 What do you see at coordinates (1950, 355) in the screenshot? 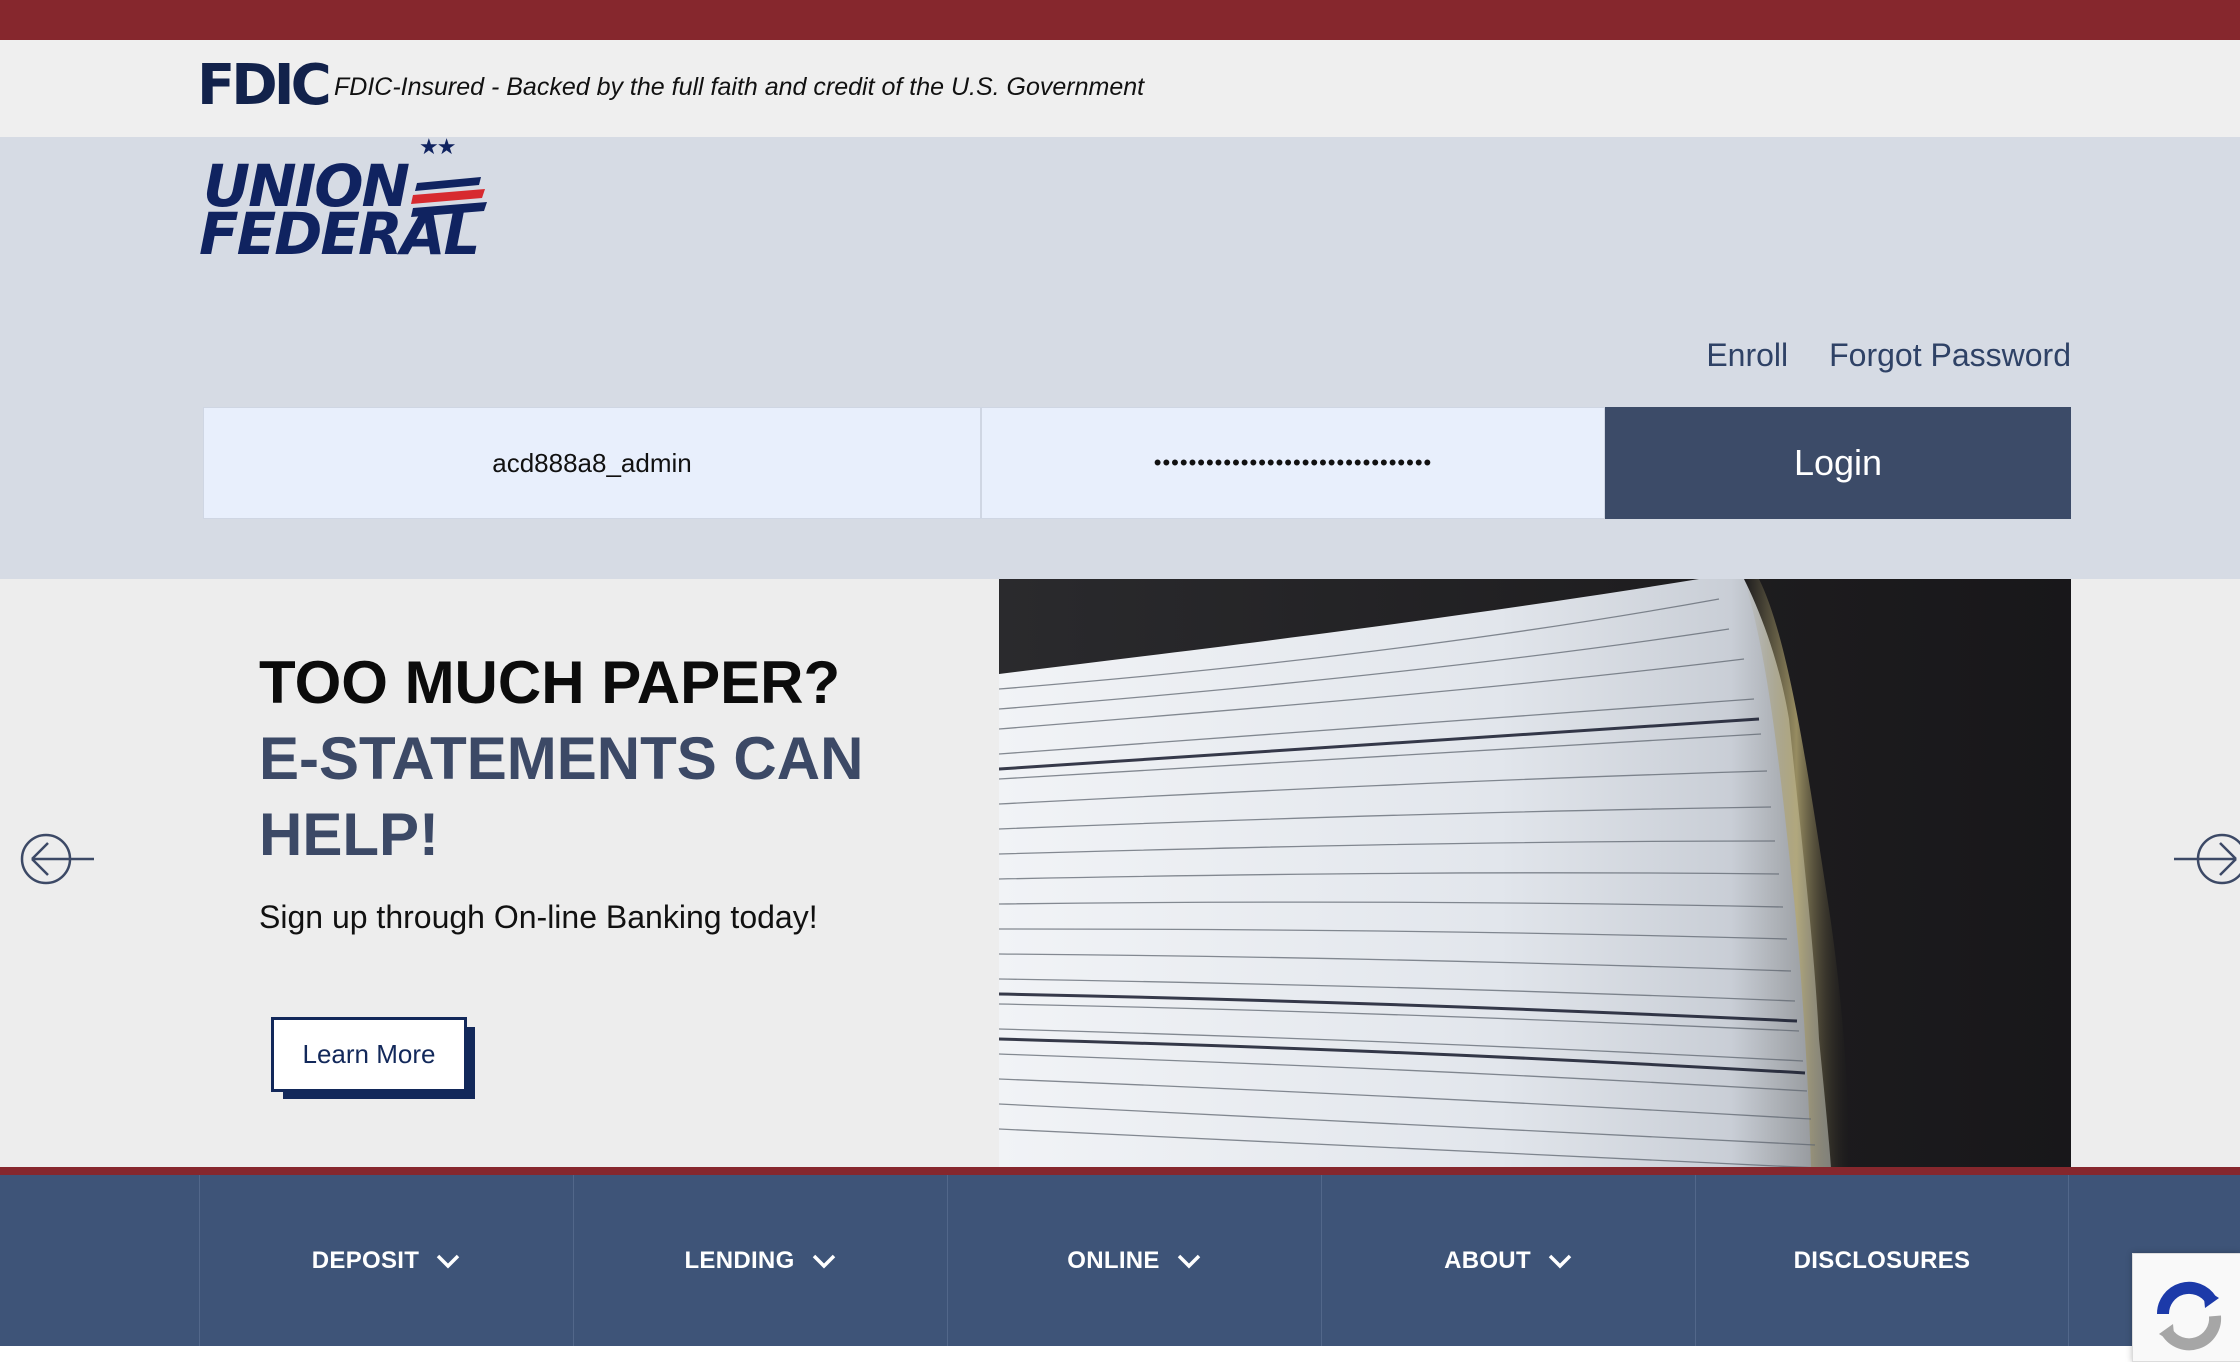
I see `forgot-password-link: Forgot Password` at bounding box center [1950, 355].